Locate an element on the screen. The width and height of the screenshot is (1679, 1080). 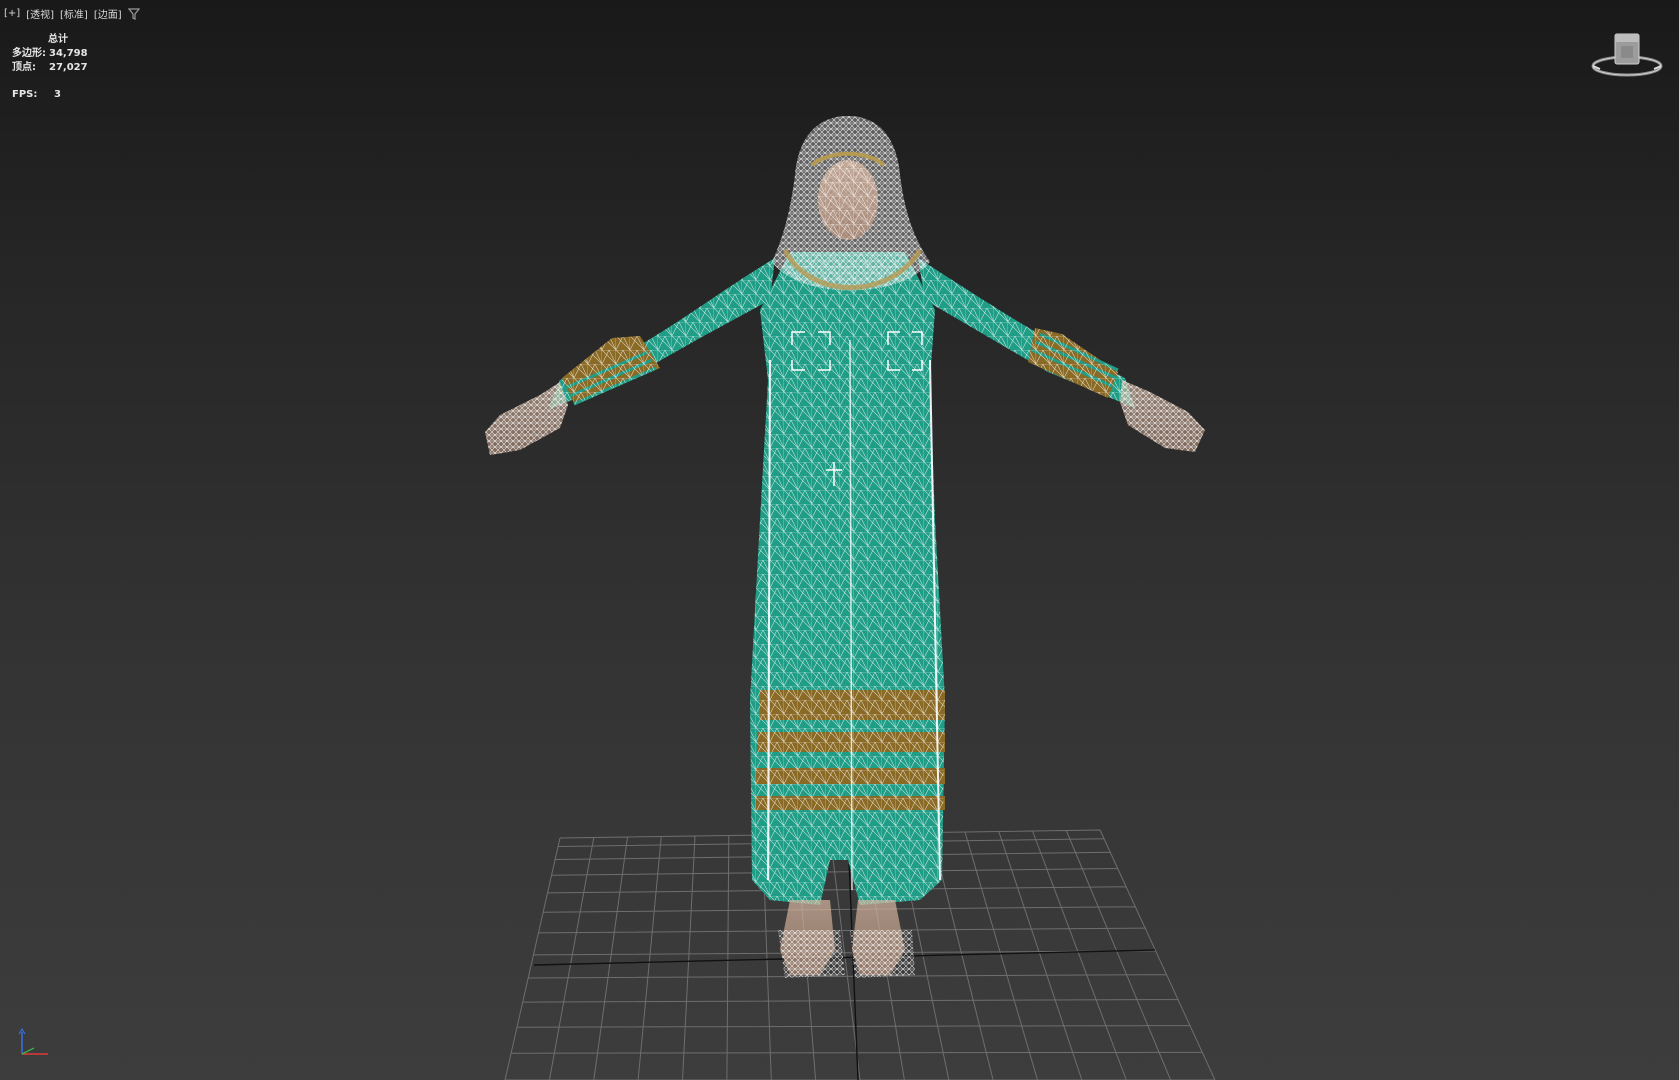
left-arm is located at coordinates (630, 356).